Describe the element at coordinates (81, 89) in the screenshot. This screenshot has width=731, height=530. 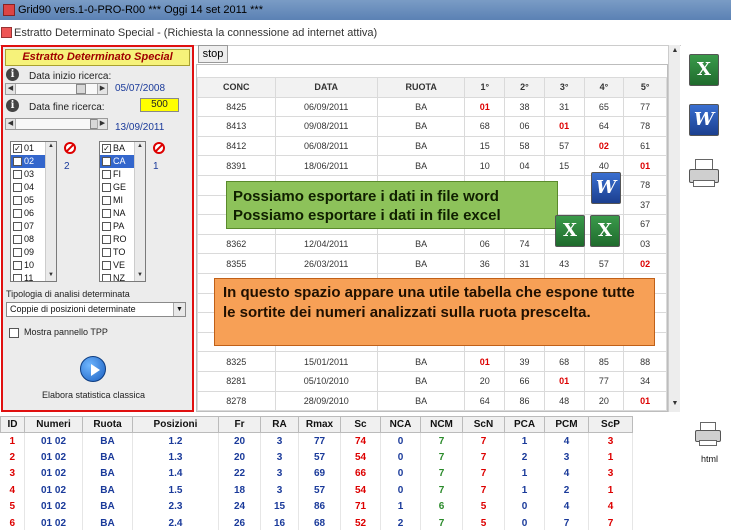
I see `slider-thumb` at that location.